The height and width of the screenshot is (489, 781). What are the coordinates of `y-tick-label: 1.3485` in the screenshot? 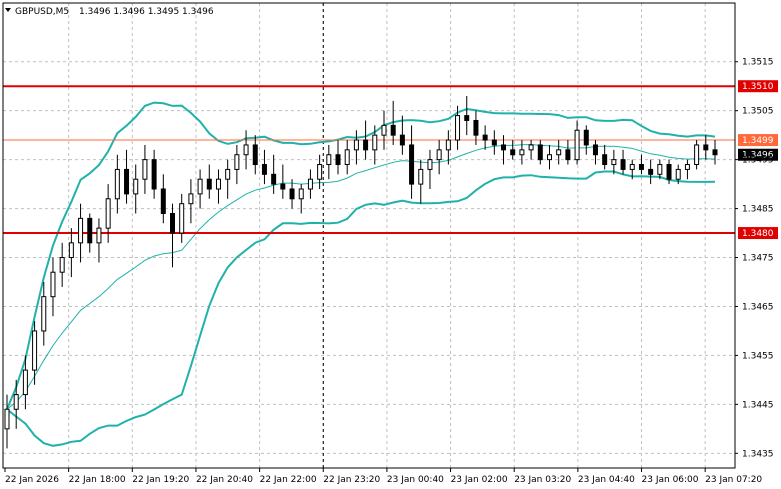 It's located at (758, 210).